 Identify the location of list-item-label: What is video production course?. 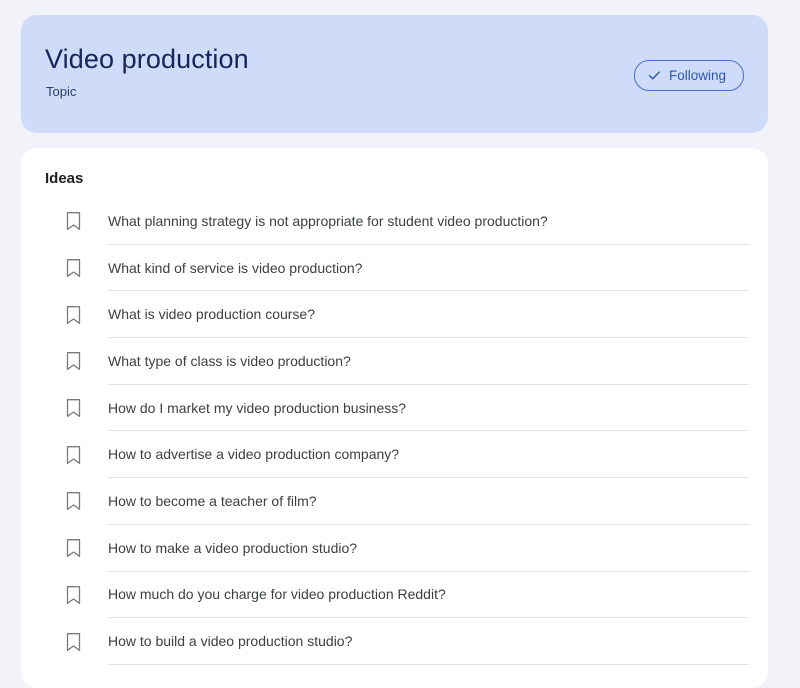
(211, 314).